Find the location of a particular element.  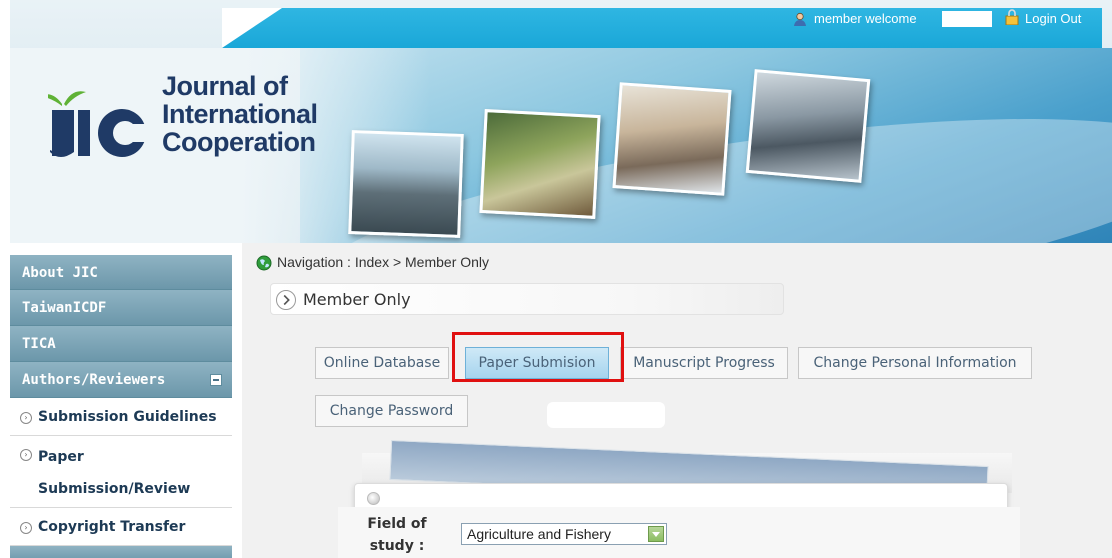

logo-line-3: Cooperation is located at coordinates (239, 142).